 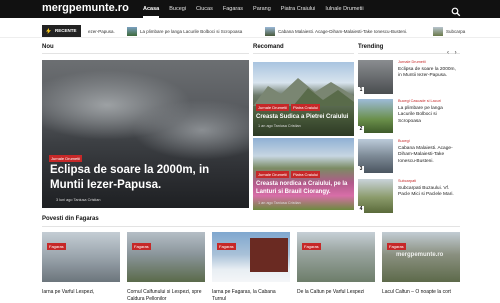 I want to click on ticker-item: ezer-Papusa., so click(x=101, y=31).